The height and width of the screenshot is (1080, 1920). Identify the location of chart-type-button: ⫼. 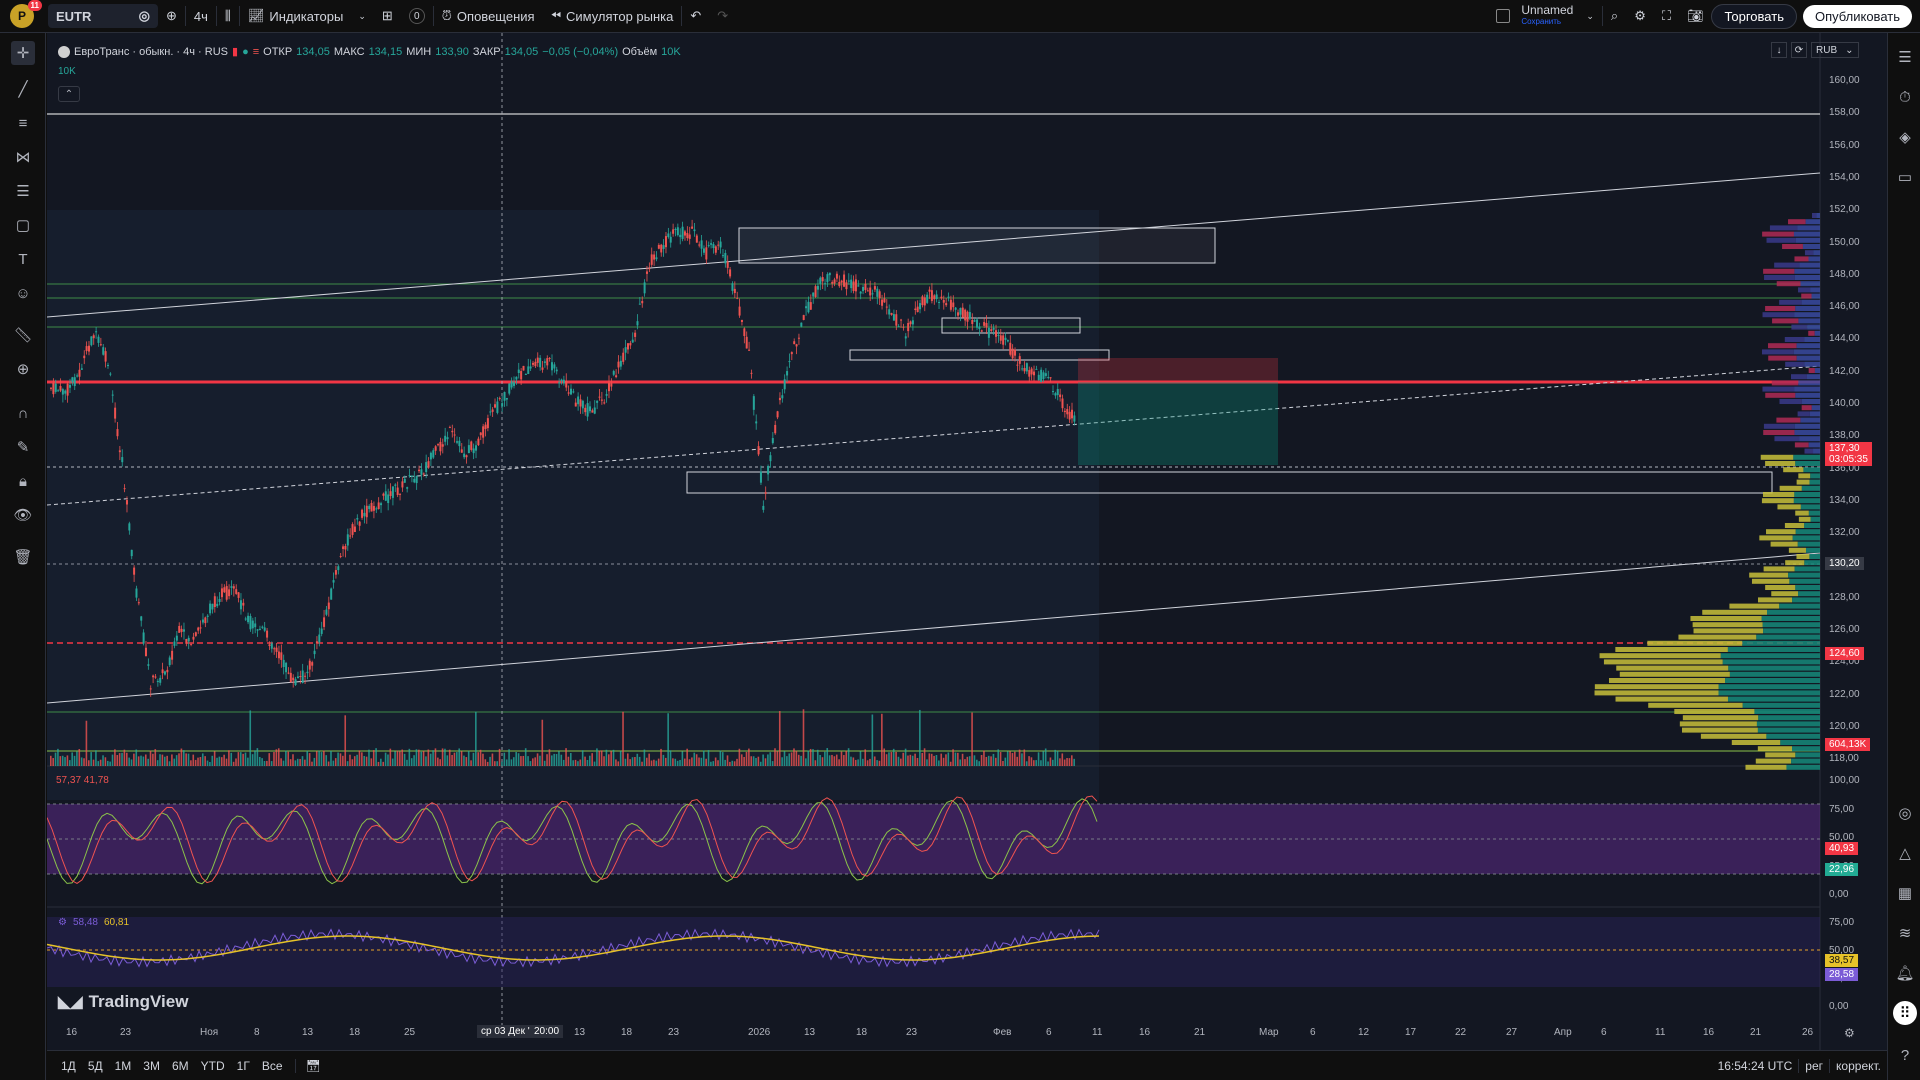
(228, 16).